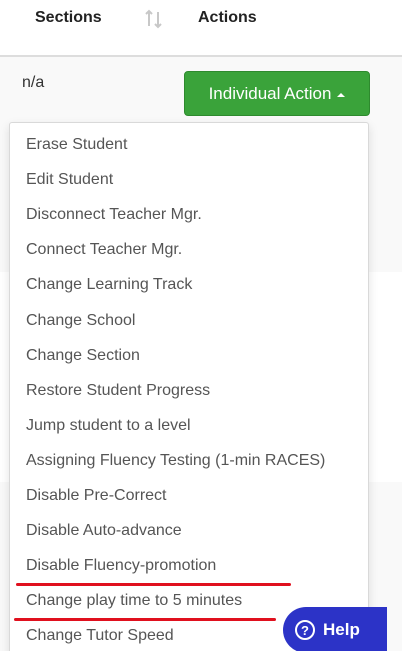 The image size is (402, 651). Describe the element at coordinates (69, 180) in the screenshot. I see `menu-item: Edit Student` at that location.